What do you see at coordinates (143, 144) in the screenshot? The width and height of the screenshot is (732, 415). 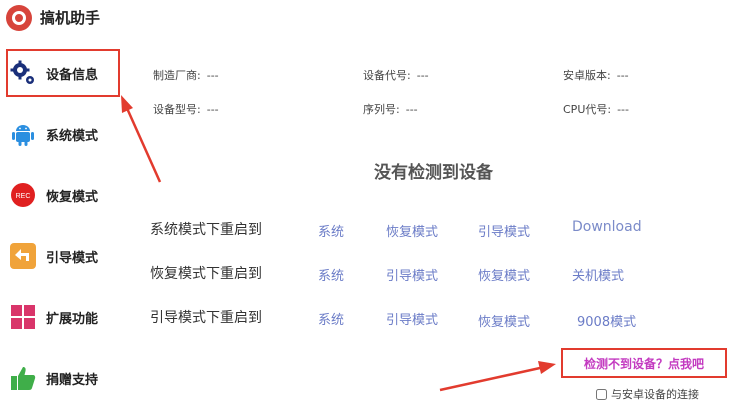 I see `annotation-arrow-up` at bounding box center [143, 144].